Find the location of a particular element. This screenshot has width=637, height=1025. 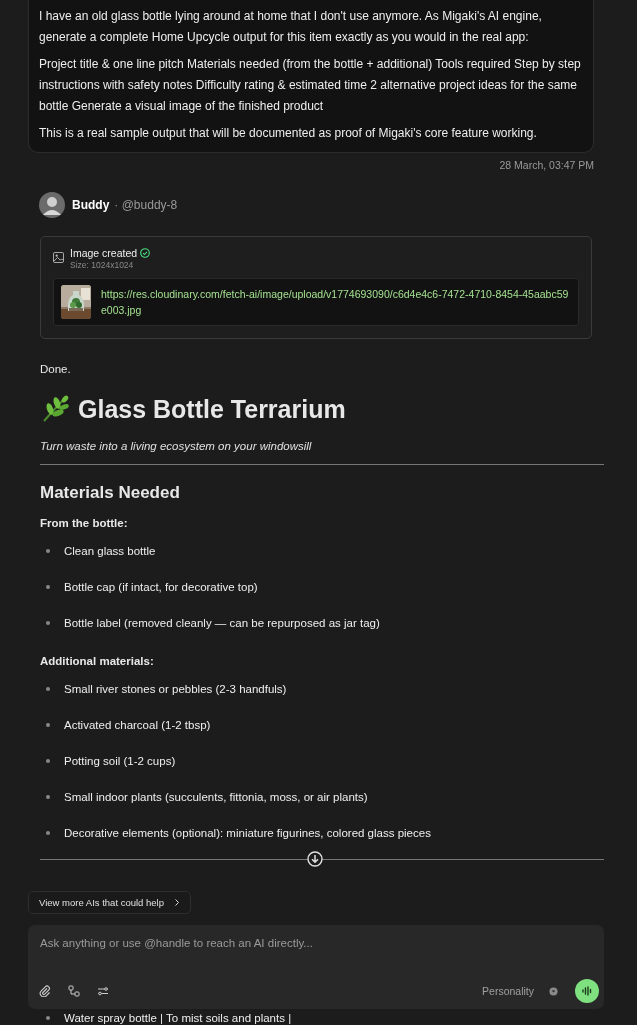

message-text: Done. is located at coordinates (56, 369).